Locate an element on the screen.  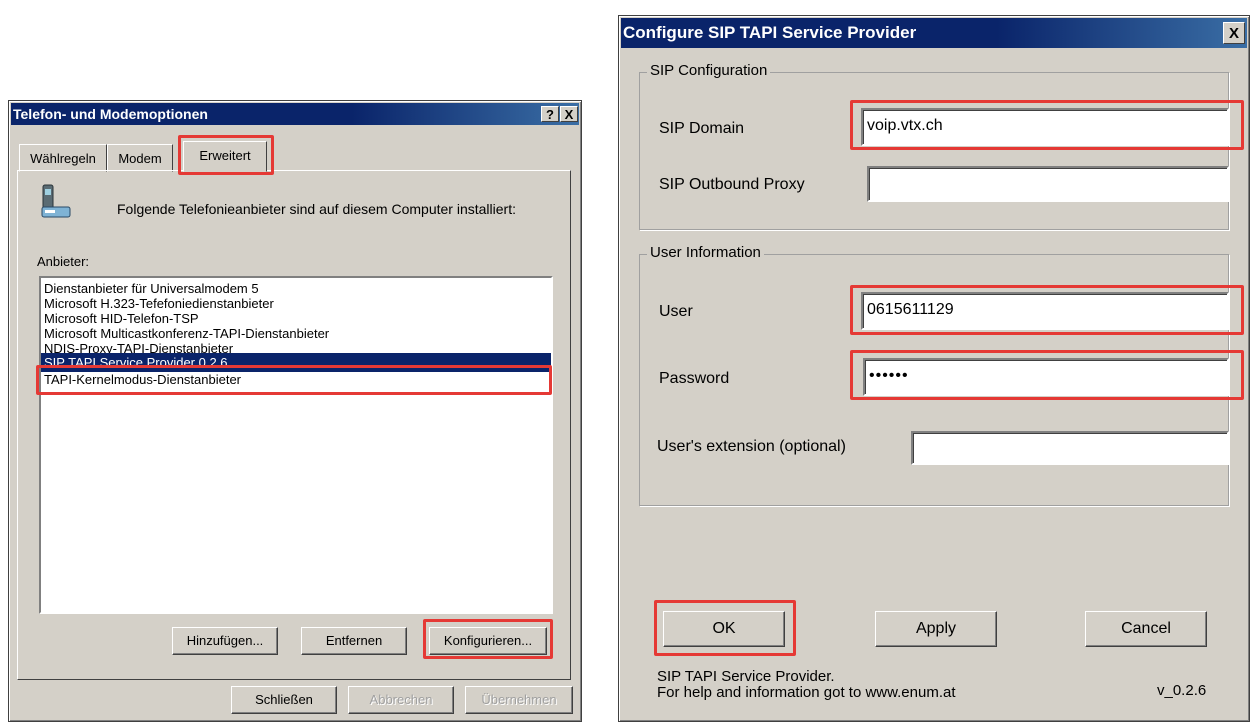
sip-outbound-proxy-input is located at coordinates (1048, 184).